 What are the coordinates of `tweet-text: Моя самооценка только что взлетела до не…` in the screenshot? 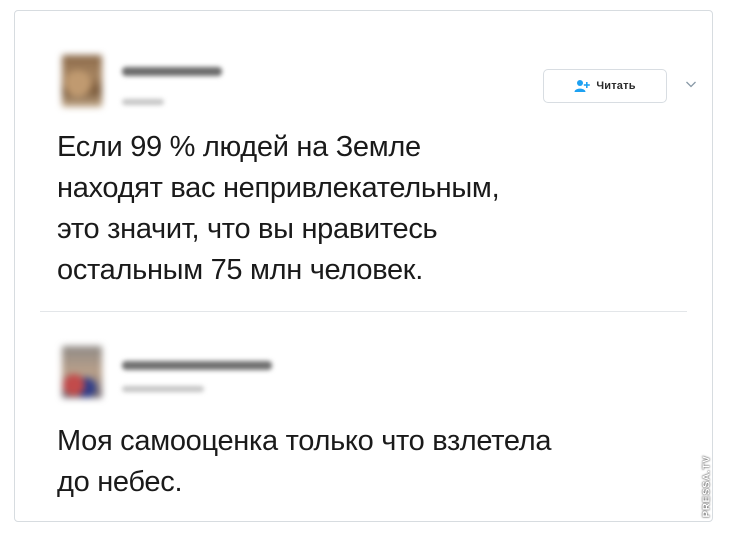 It's located at (304, 461).